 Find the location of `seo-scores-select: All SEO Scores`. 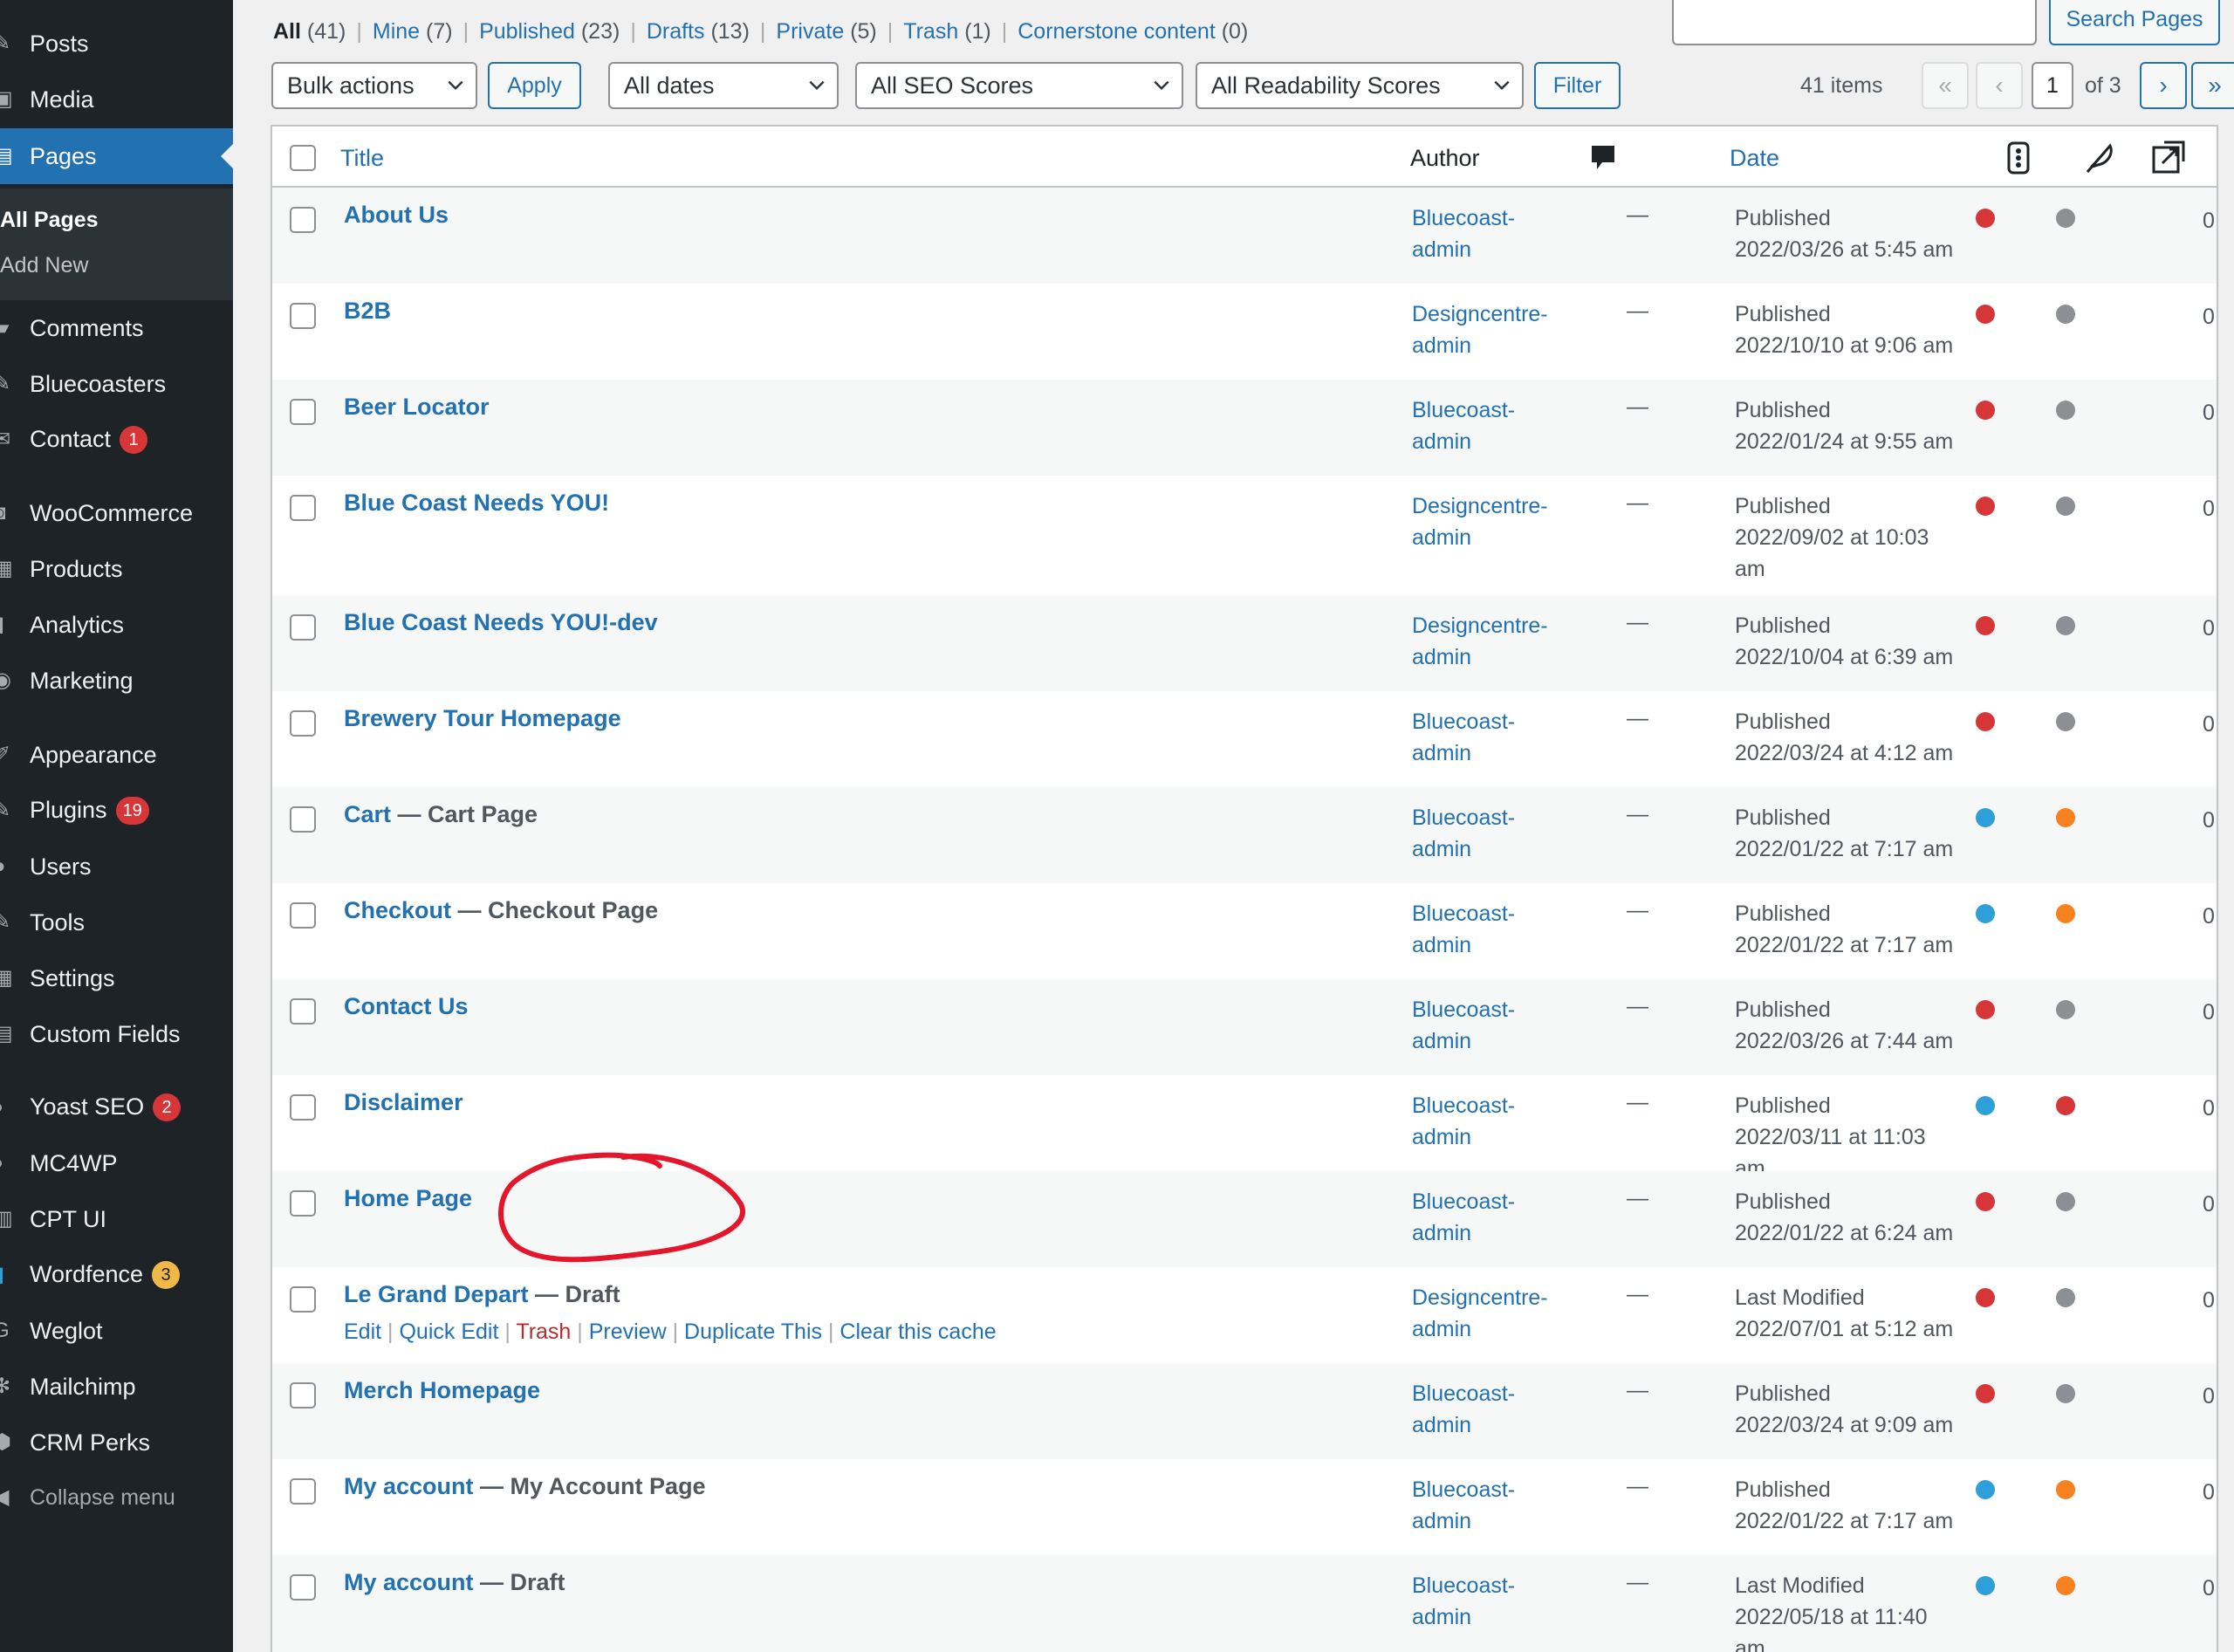

seo-scores-select: All SEO Scores is located at coordinates (1019, 85).